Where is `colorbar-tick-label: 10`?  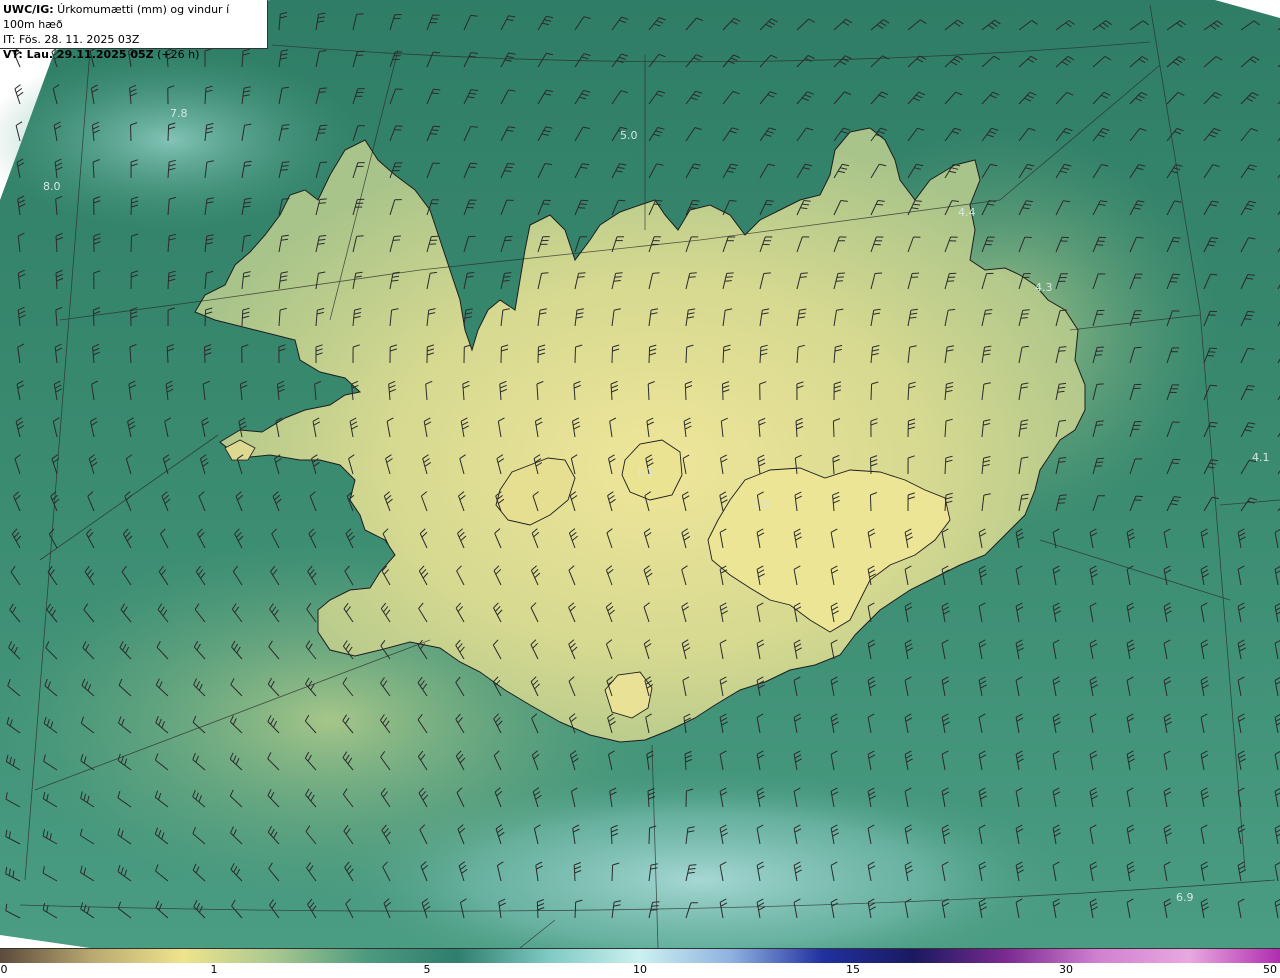
colorbar-tick-label: 10 is located at coordinates (640, 969).